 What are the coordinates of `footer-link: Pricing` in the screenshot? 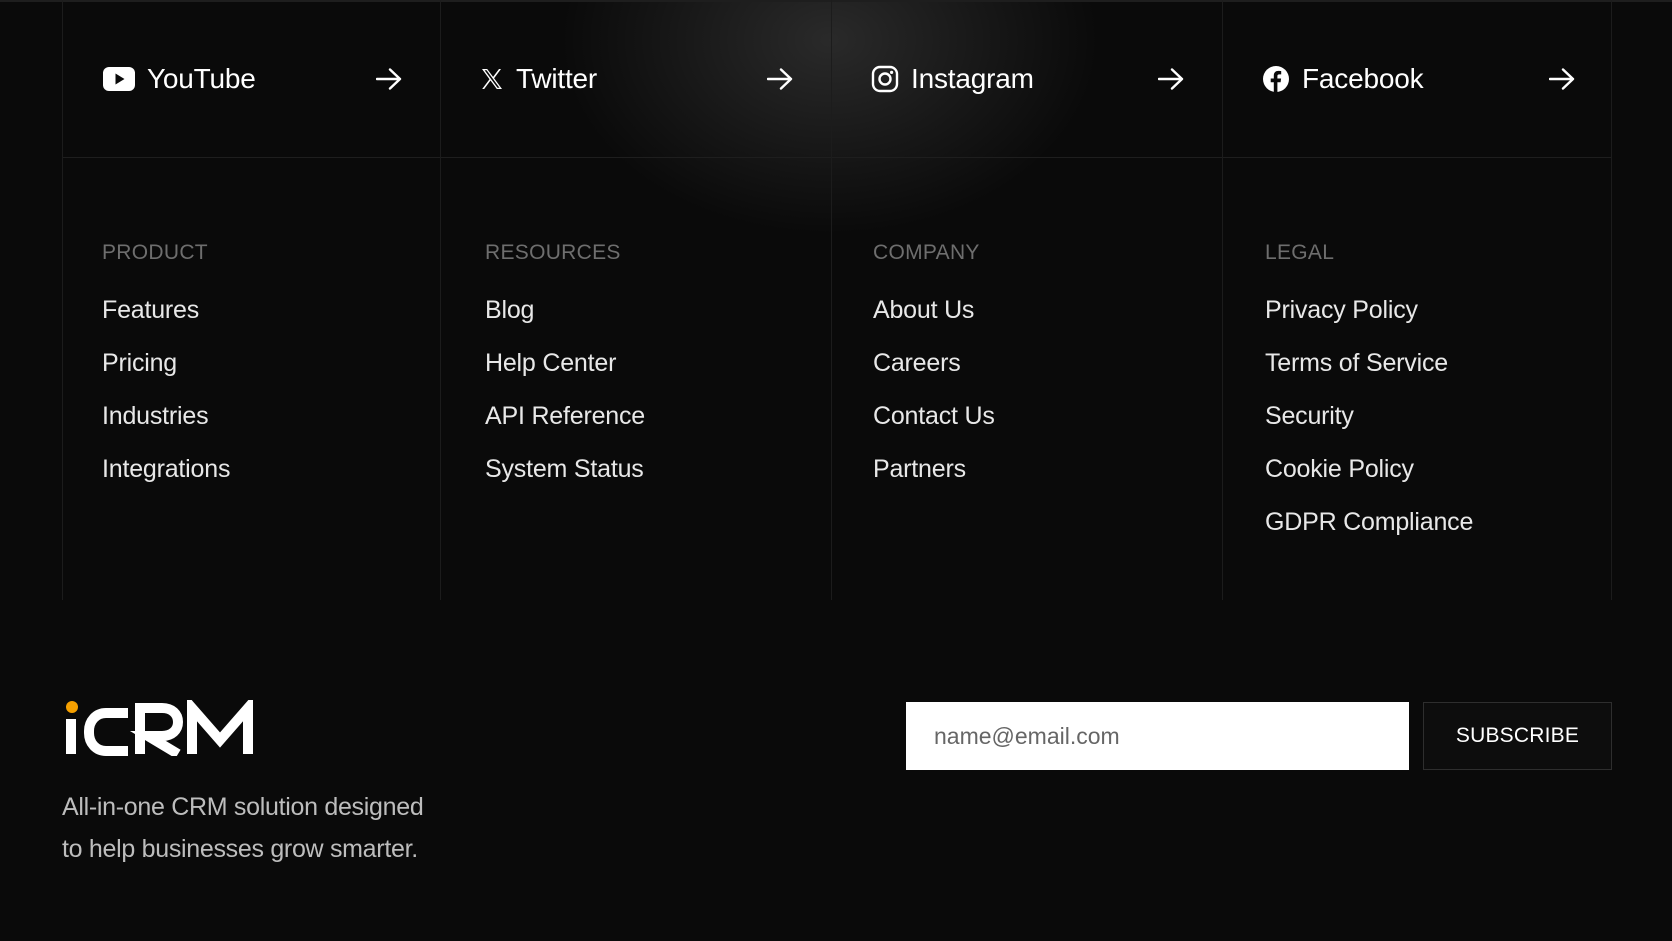 It's located at (166, 374).